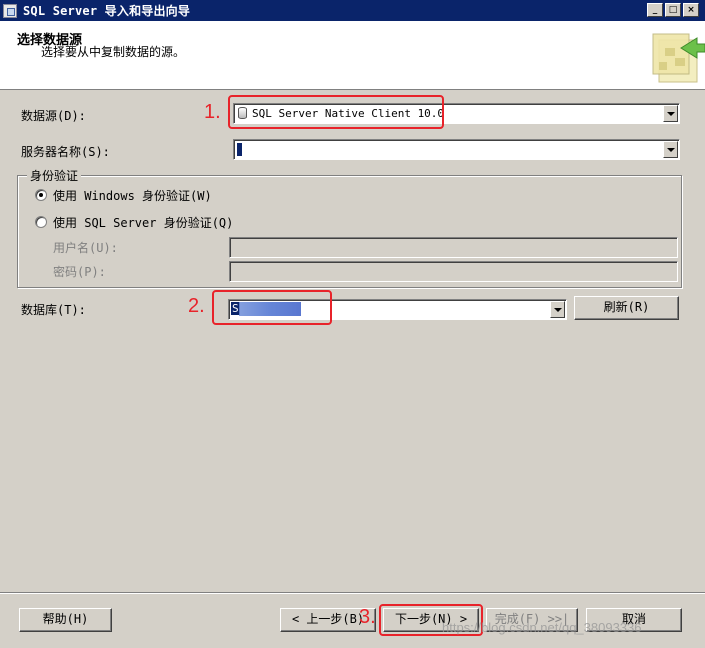 The width and height of the screenshot is (705, 648). I want to click on annotation-step-2: 2., so click(196, 306).